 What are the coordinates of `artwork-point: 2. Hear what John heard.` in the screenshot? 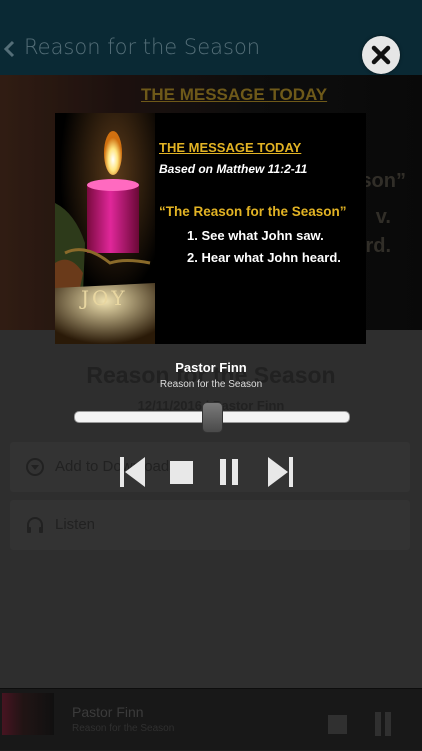 It's located at (264, 257).